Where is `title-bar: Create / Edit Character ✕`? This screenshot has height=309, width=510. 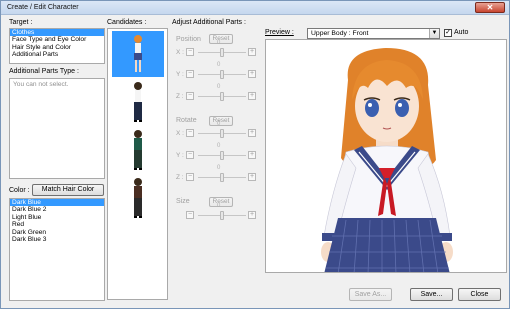 title-bar: Create / Edit Character ✕ is located at coordinates (255, 8).